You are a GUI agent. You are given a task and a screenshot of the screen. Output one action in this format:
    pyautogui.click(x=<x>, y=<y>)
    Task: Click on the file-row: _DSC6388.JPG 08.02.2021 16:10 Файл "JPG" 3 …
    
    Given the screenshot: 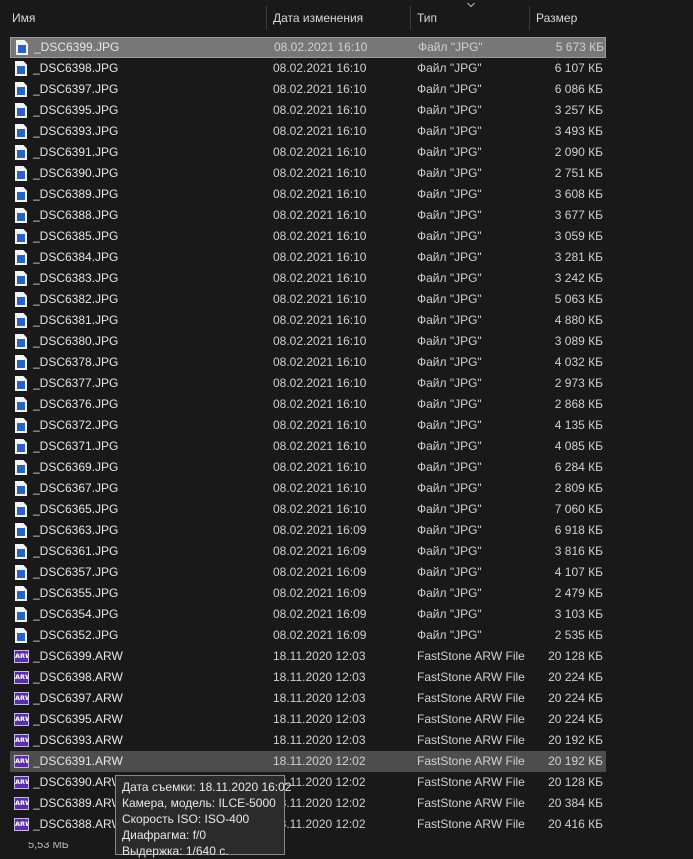 What is the action you would take?
    pyautogui.click(x=308, y=215)
    